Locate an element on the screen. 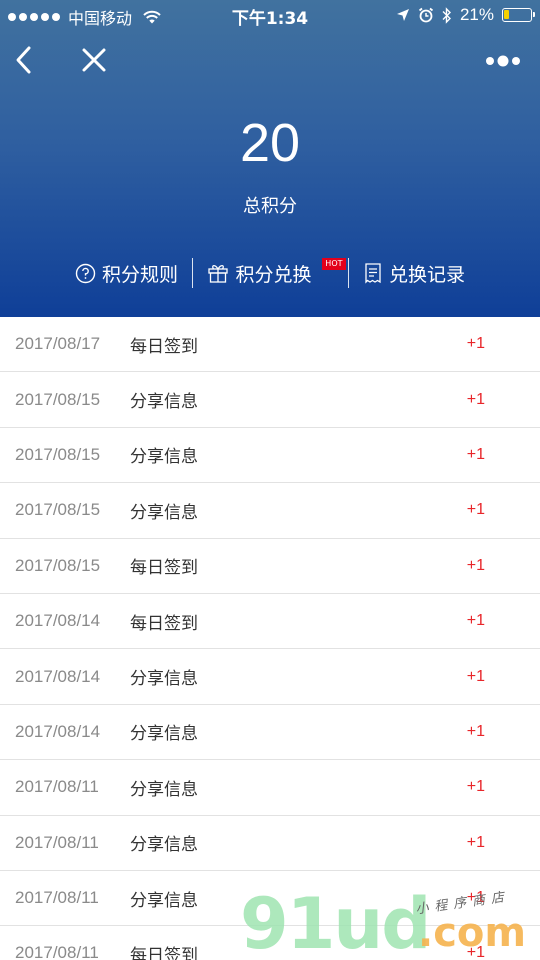 The height and width of the screenshot is (960, 540). exchange-records-button: 兑换记录 is located at coordinates (414, 273).